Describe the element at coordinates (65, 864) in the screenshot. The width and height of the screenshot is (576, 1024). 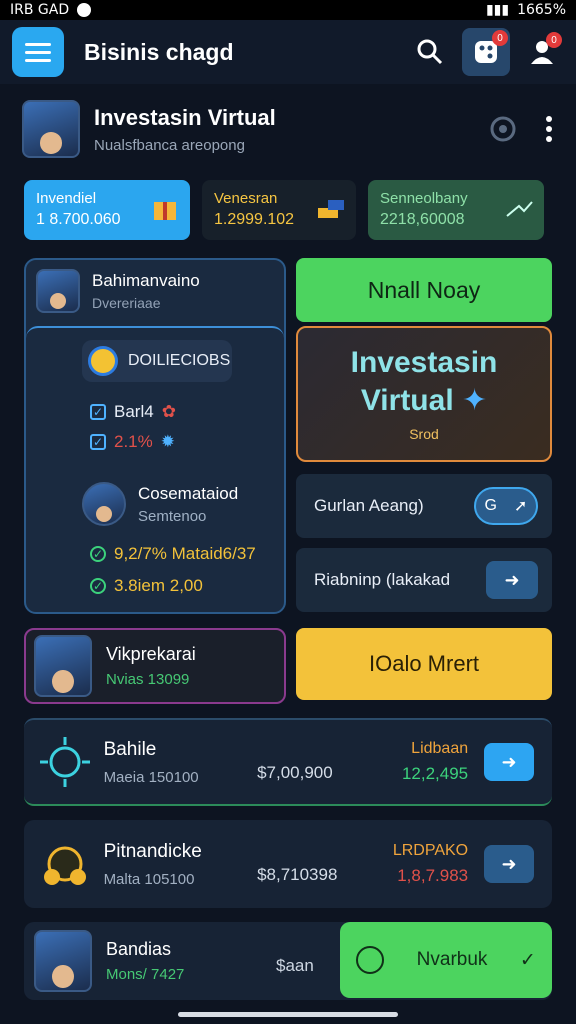
I see `gold-coins-icon` at that location.